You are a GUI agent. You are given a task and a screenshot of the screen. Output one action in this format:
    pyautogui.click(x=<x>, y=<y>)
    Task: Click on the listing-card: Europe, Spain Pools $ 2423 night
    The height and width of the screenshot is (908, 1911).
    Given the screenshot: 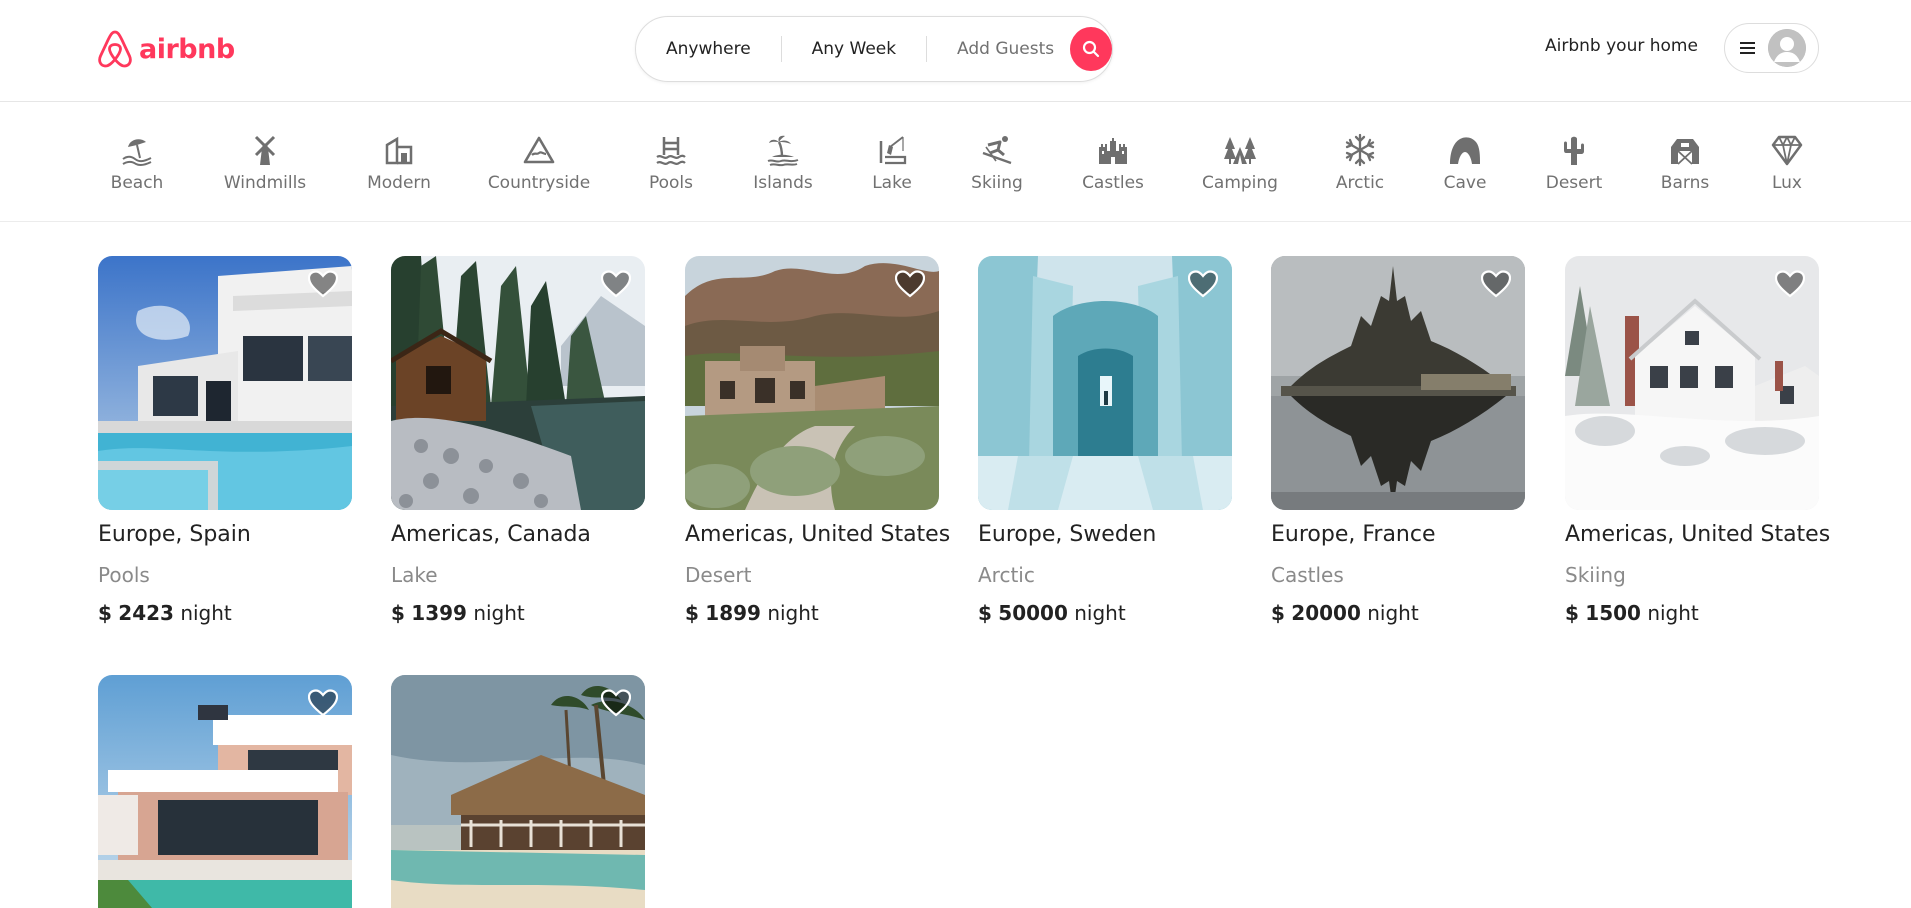 What is the action you would take?
    pyautogui.click(x=225, y=440)
    